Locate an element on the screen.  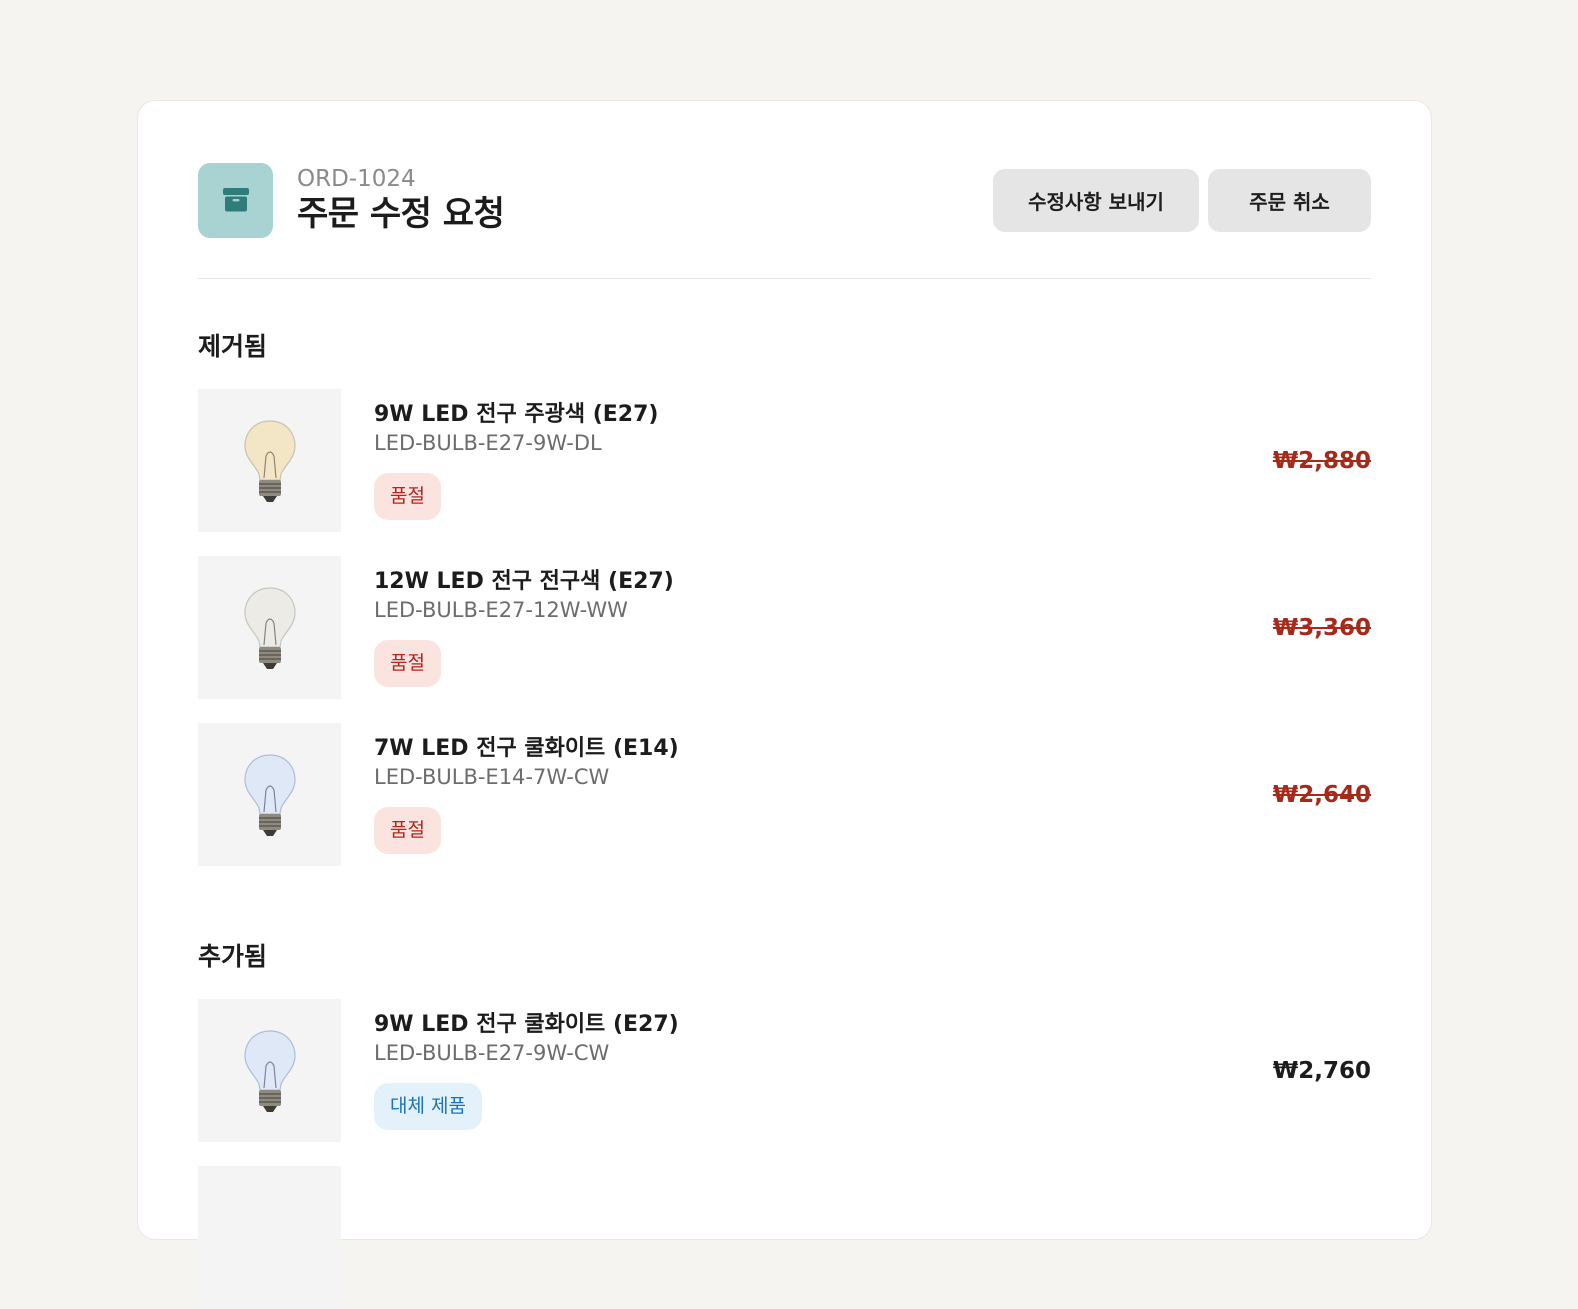
section-title-removed: 제거됨 is located at coordinates (233, 346).